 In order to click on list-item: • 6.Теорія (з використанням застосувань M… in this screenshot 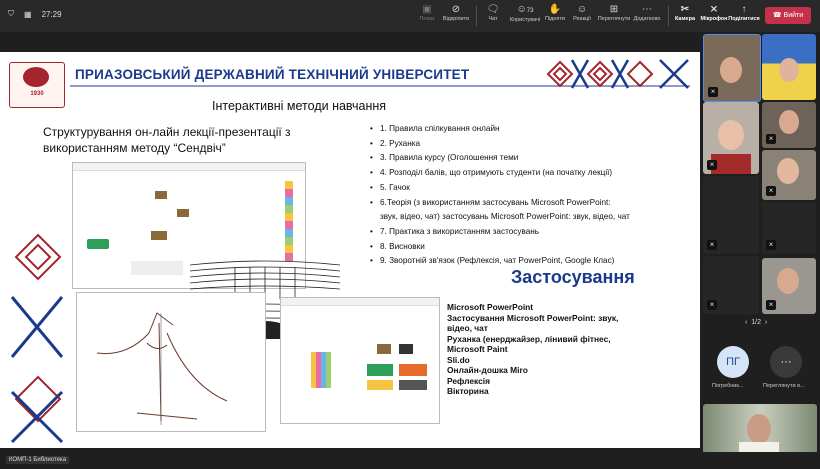, I will do `click(490, 202)`.